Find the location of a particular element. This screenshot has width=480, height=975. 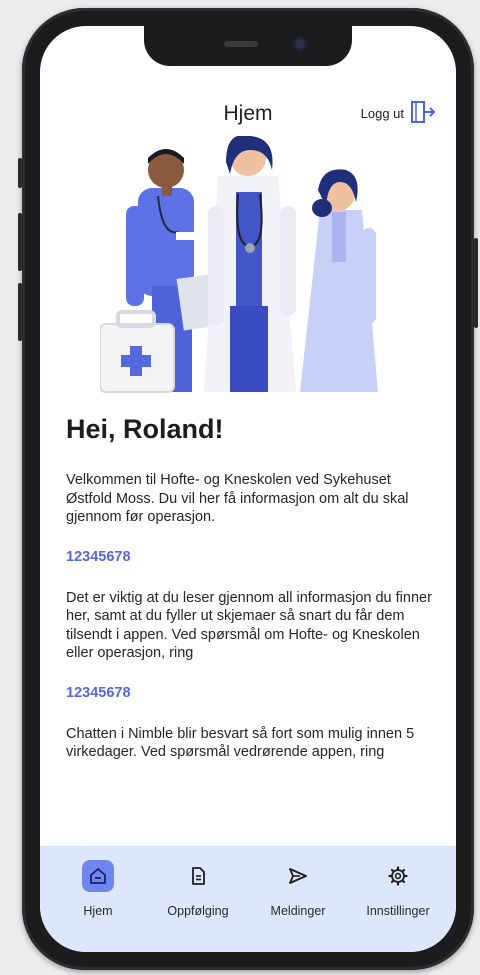

logout-icon is located at coordinates (423, 113).